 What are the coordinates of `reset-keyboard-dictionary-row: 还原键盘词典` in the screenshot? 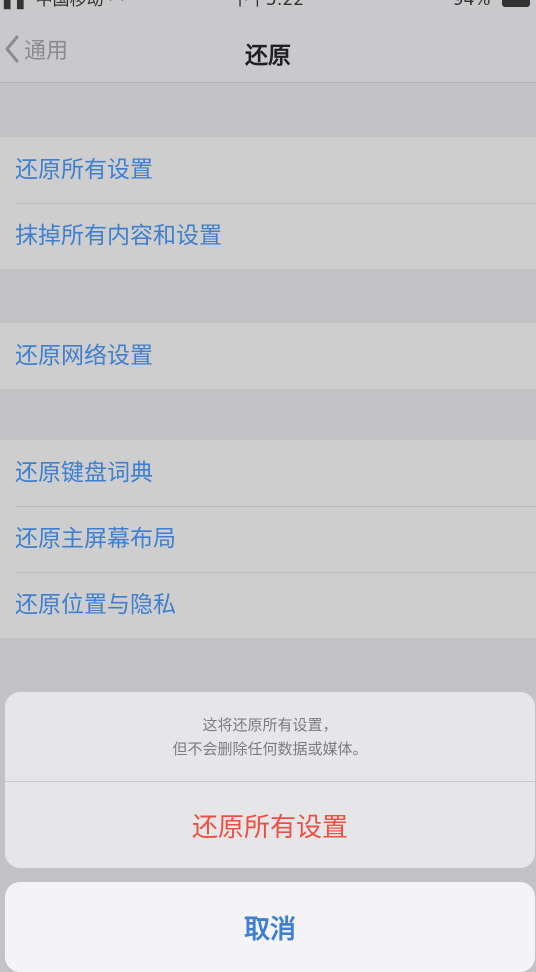 It's located at (268, 473).